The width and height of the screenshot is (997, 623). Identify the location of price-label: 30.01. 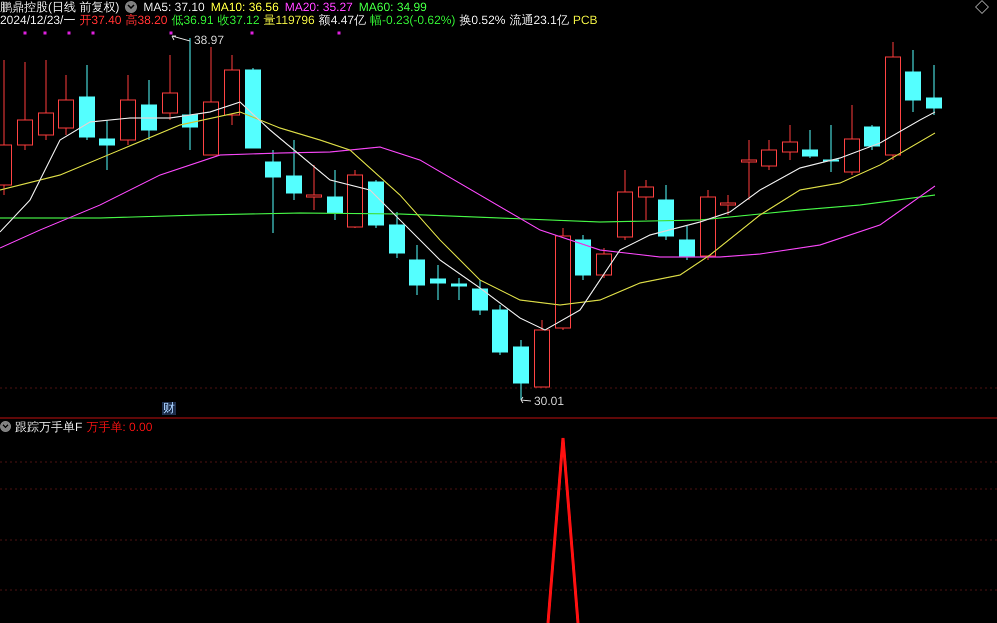
(549, 401).